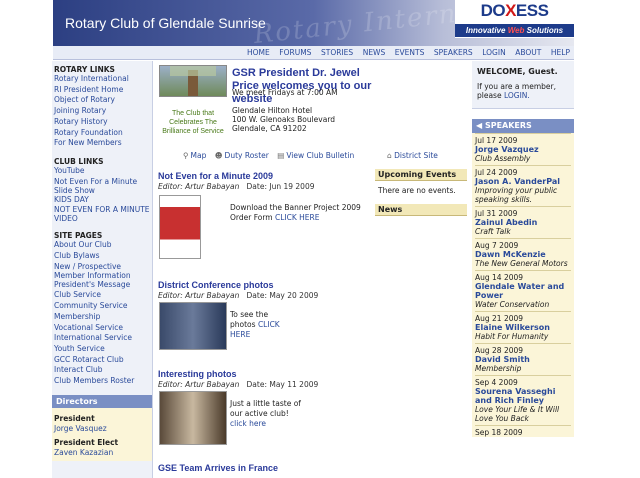  Describe the element at coordinates (102, 245) in the screenshot. I see `link-about-club: About Our Club` at that location.